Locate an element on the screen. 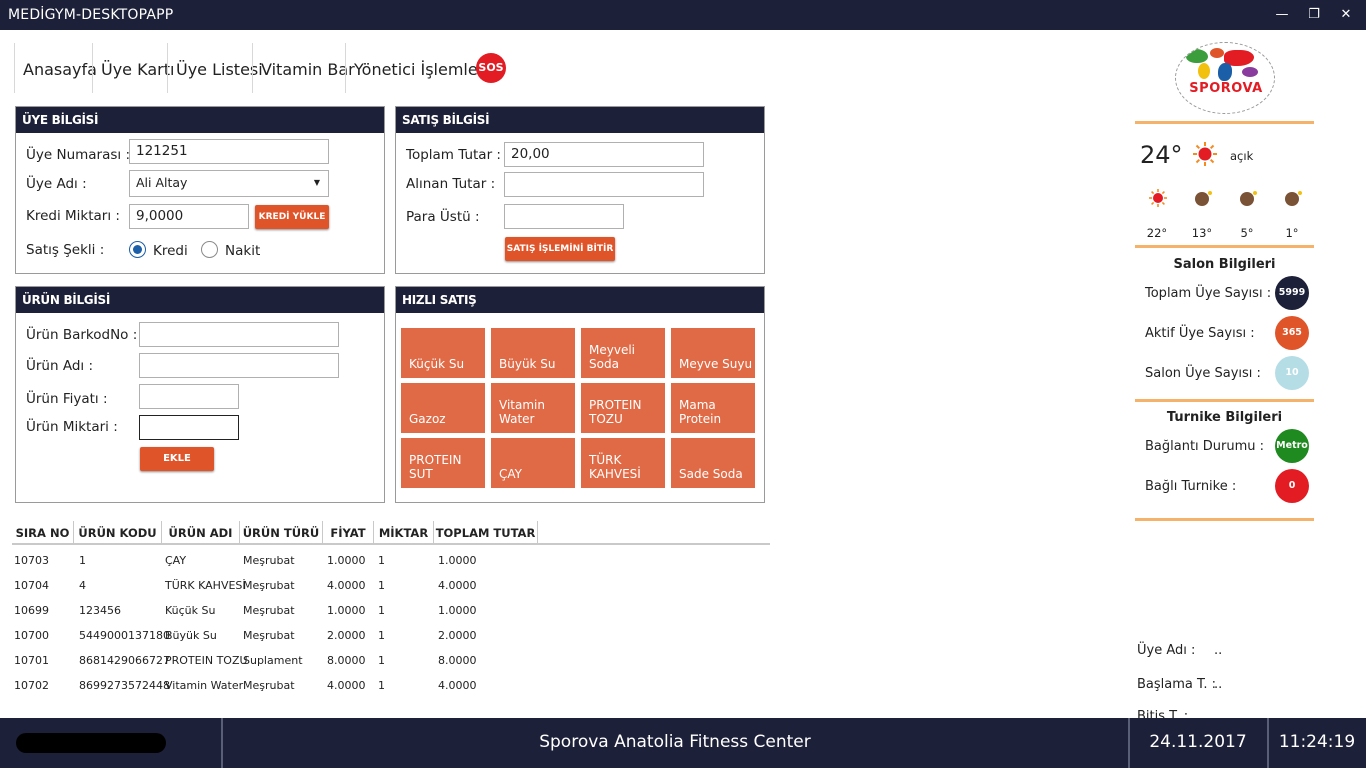 The image size is (1366, 768). nakit-radio is located at coordinates (209, 249).